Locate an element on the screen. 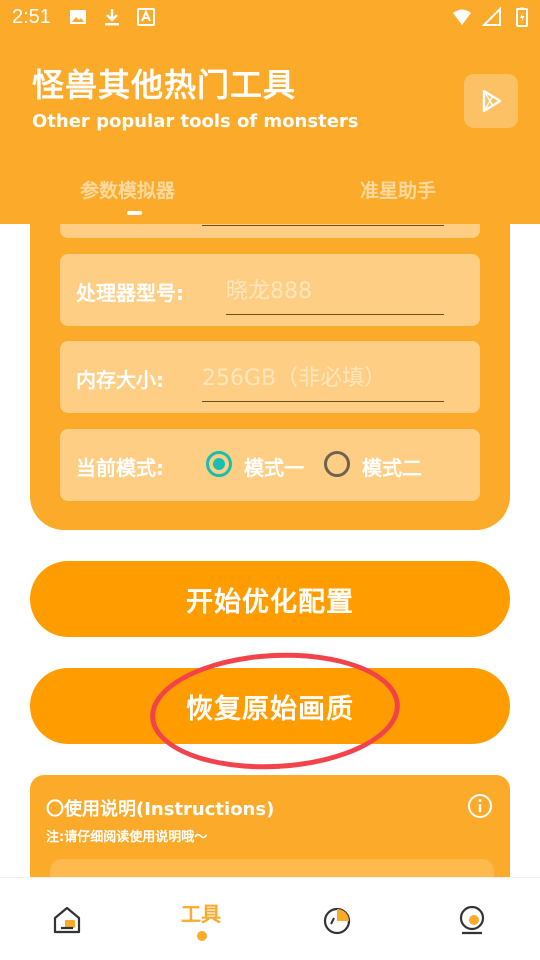 The height and width of the screenshot is (960, 540). chart-icon is located at coordinates (337, 920).